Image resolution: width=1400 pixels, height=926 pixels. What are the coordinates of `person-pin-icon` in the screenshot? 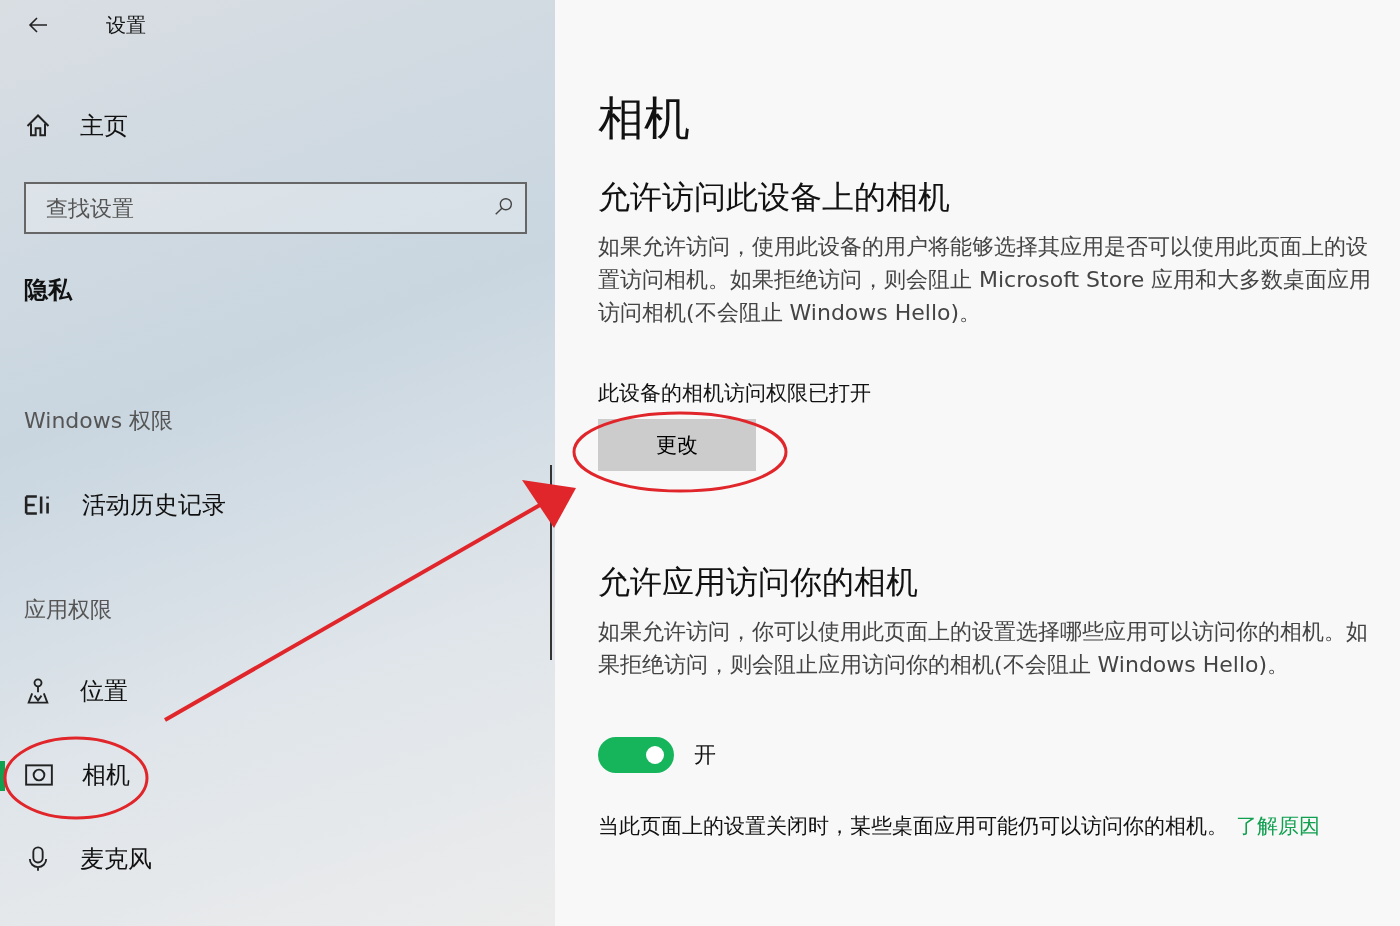 It's located at (38, 691).